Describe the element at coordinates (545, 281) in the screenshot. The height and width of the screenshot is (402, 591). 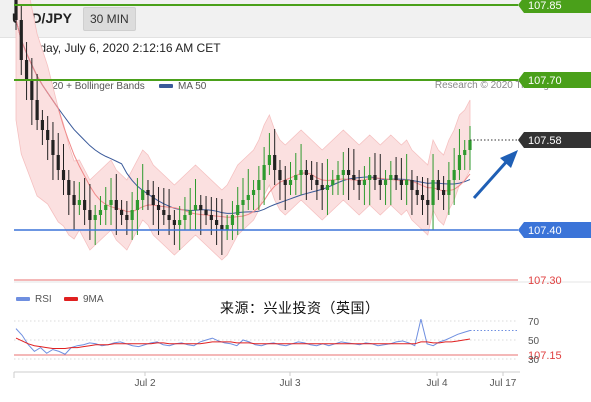
I see `level-label: 107.30` at that location.